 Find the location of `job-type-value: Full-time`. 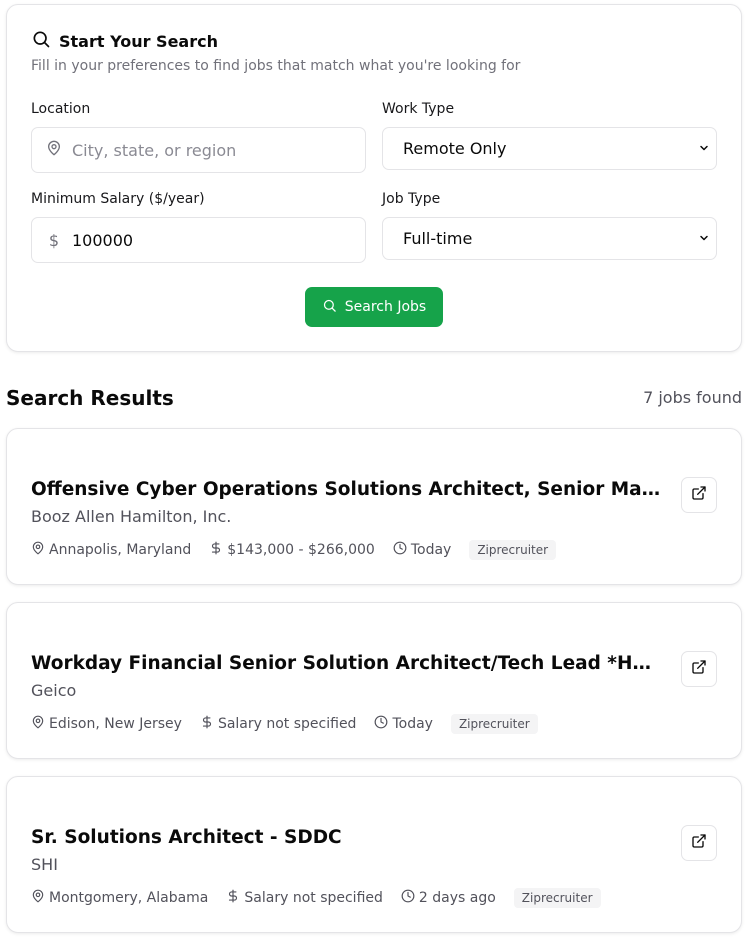

job-type-value: Full-time is located at coordinates (438, 238).